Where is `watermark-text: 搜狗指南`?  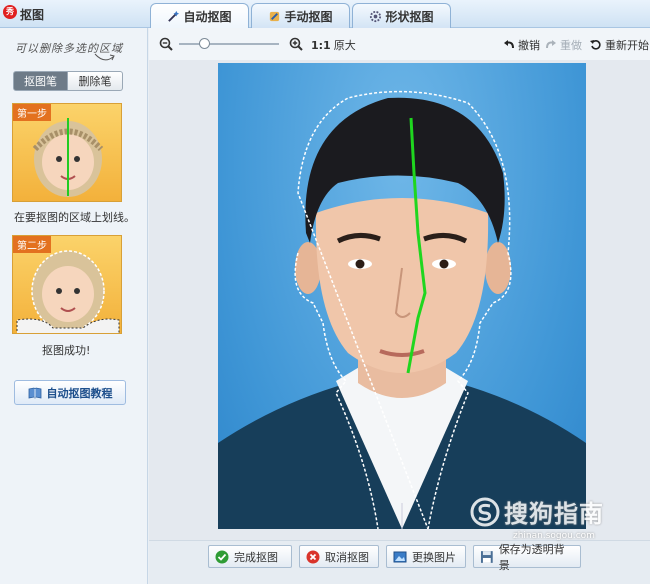
watermark-text: 搜狗指南 is located at coordinates (554, 514).